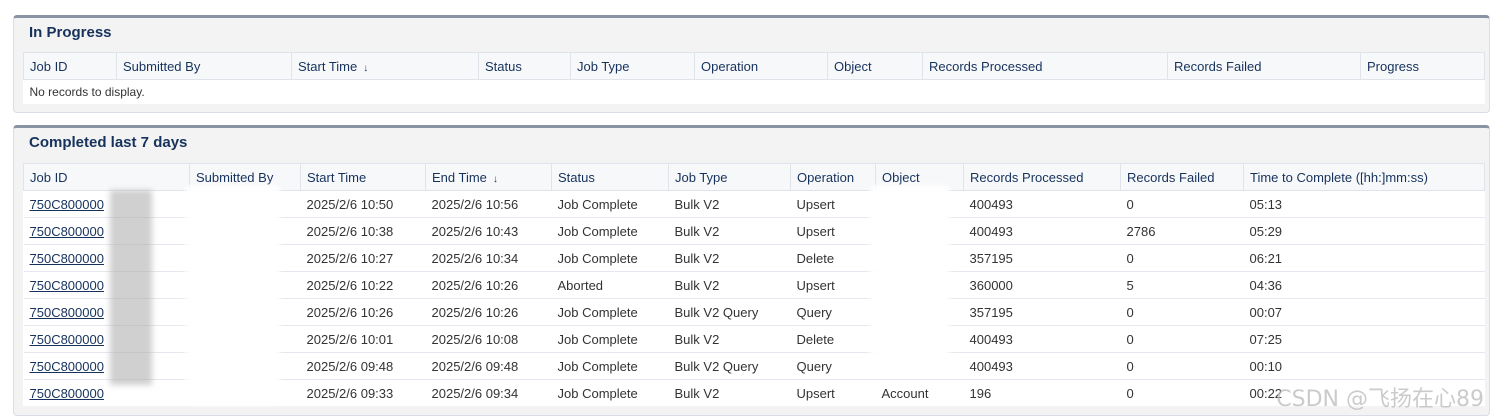 Image resolution: width=1492 pixels, height=419 pixels. What do you see at coordinates (108, 142) in the screenshot?
I see `completed-title: Completed last 7 days` at bounding box center [108, 142].